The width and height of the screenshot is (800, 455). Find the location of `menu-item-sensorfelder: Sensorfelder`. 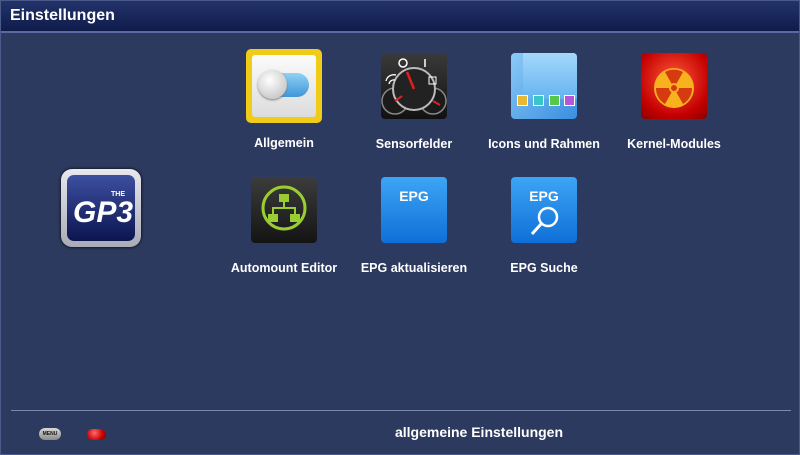

menu-item-sensorfelder: Sensorfelder is located at coordinates (414, 106).